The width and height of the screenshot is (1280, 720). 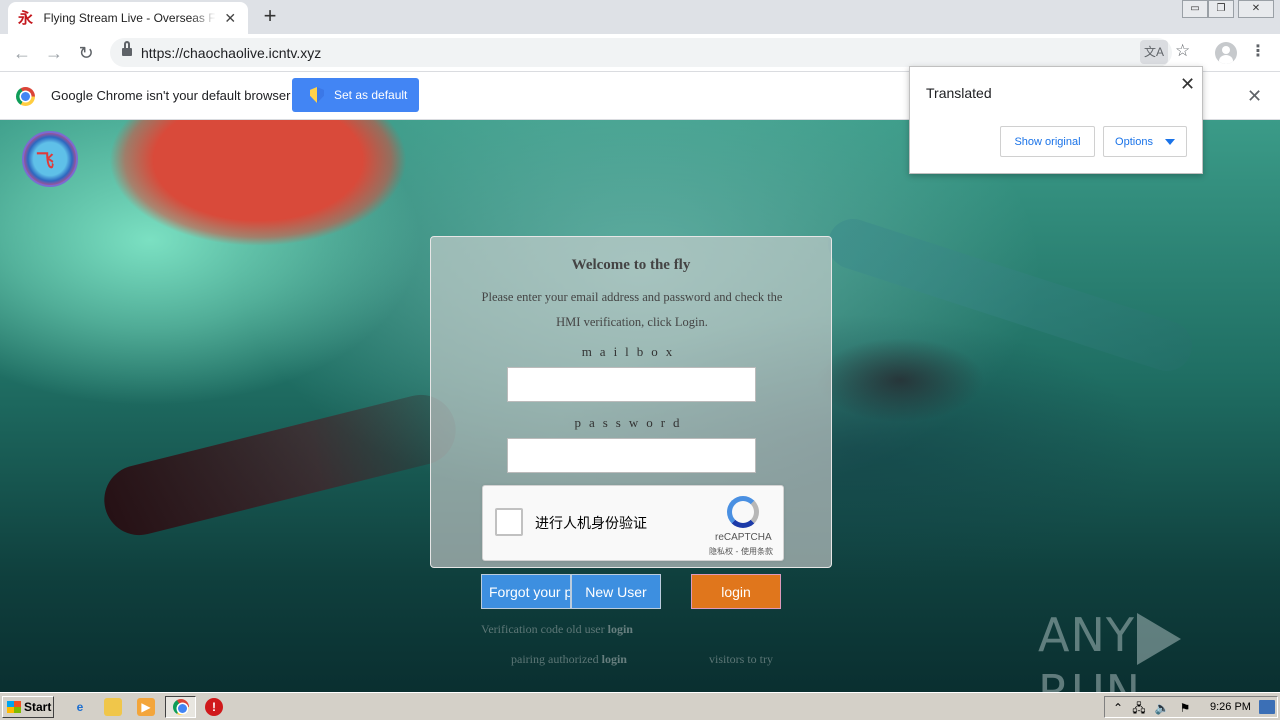 What do you see at coordinates (1086, 635) in the screenshot?
I see `watermark-left: ANY` at bounding box center [1086, 635].